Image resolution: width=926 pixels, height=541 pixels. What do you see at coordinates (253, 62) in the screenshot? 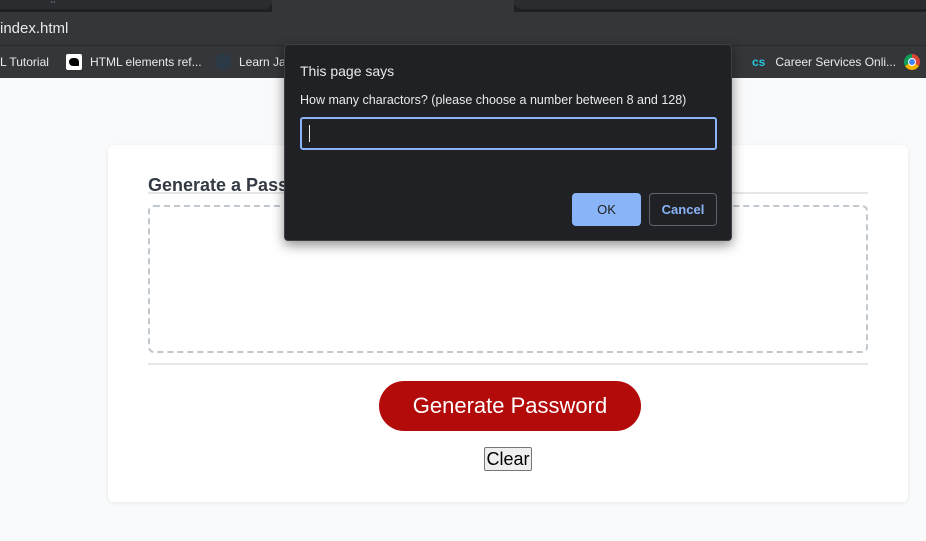
I see `bookmark-learn: Learn Jav` at bounding box center [253, 62].